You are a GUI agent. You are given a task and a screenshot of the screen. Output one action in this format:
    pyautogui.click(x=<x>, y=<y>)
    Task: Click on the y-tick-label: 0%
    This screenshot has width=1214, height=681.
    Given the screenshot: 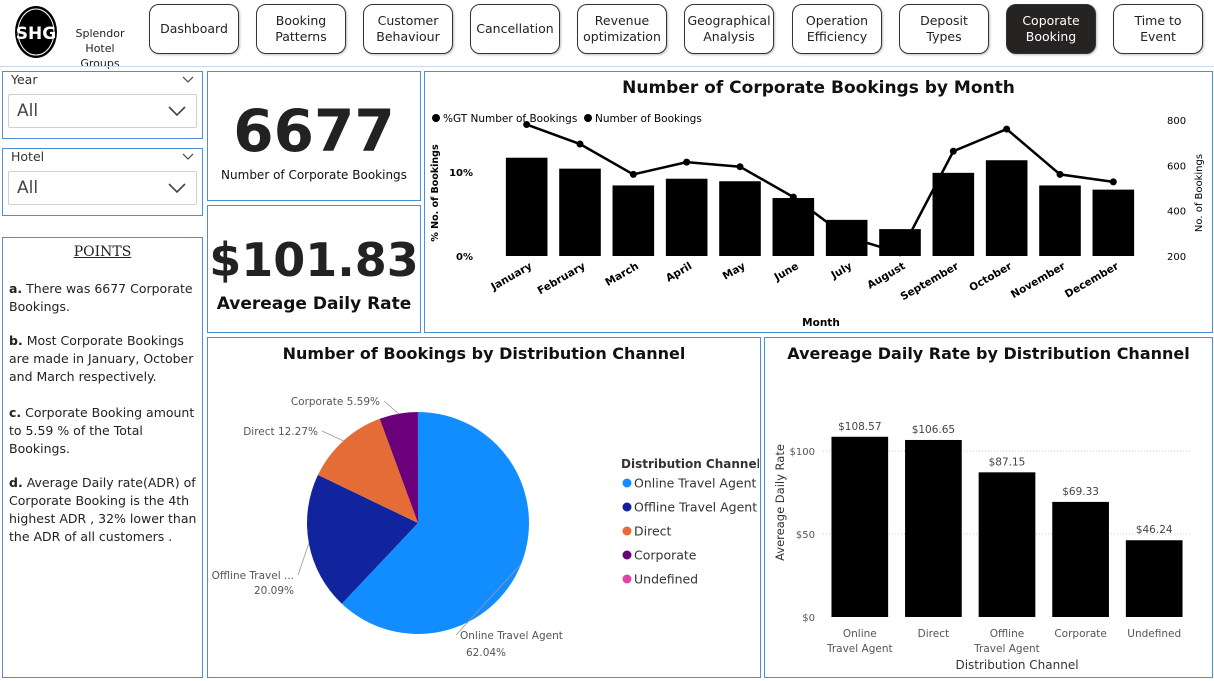 What is the action you would take?
    pyautogui.click(x=464, y=257)
    